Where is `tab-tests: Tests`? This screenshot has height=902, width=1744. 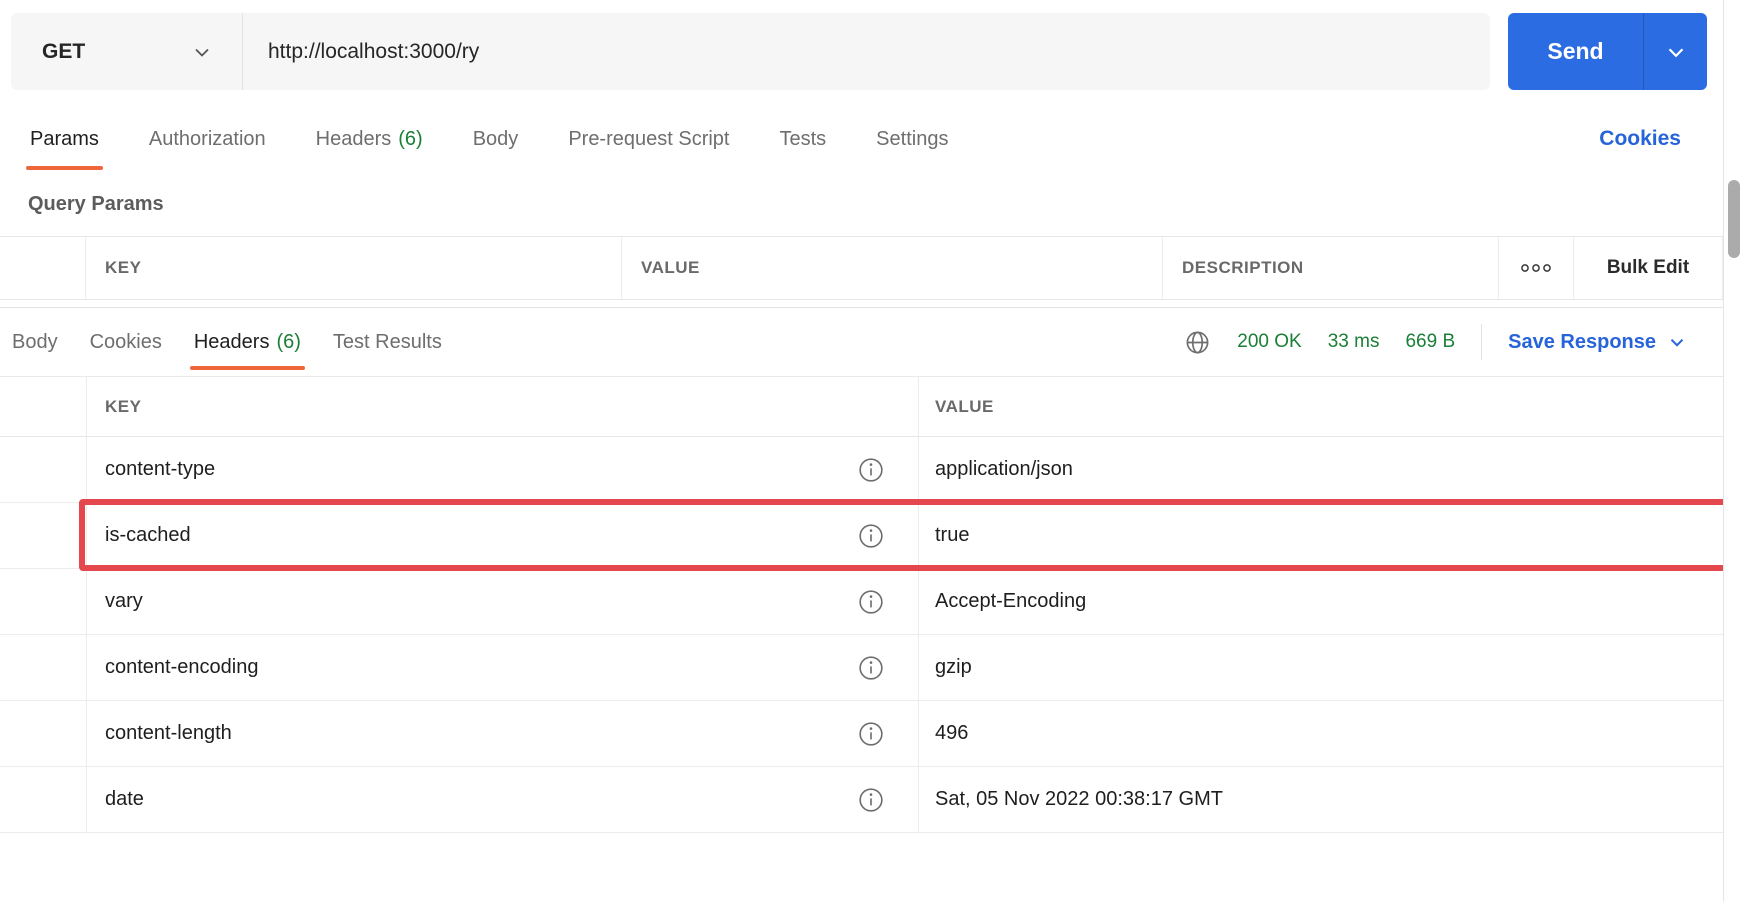 tab-tests: Tests is located at coordinates (802, 139).